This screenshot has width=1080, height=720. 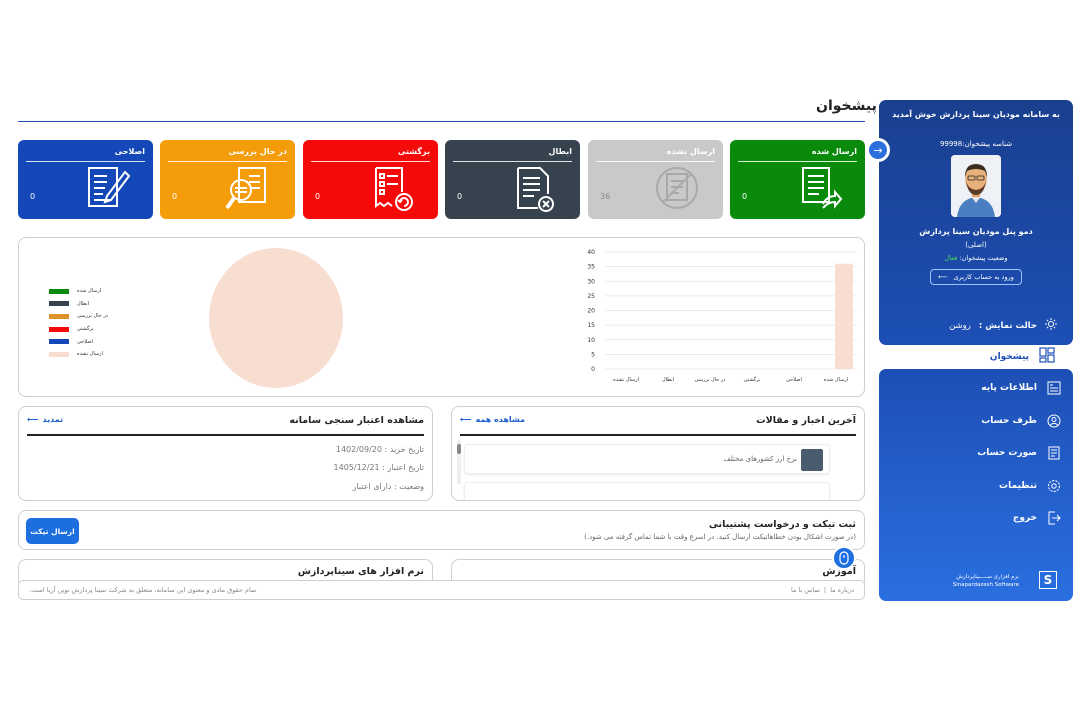 I want to click on list-item, so click(x=647, y=491).